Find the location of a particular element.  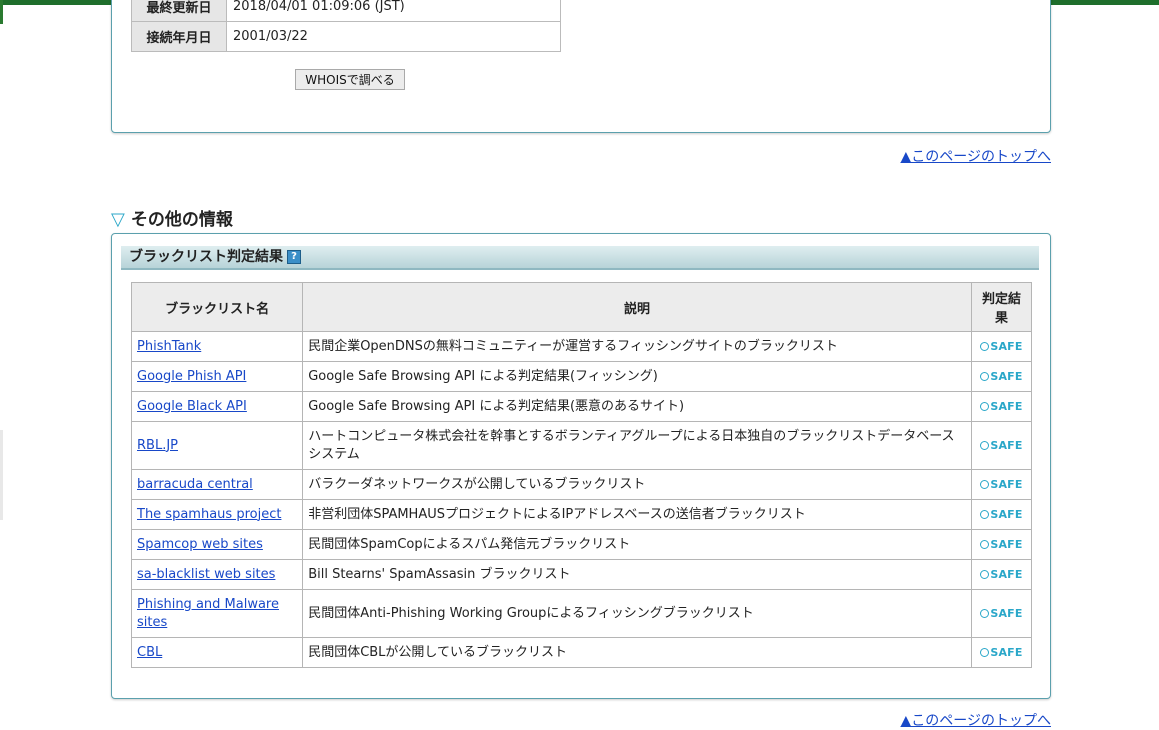

blacklist-link: RBL.JP is located at coordinates (157, 445).